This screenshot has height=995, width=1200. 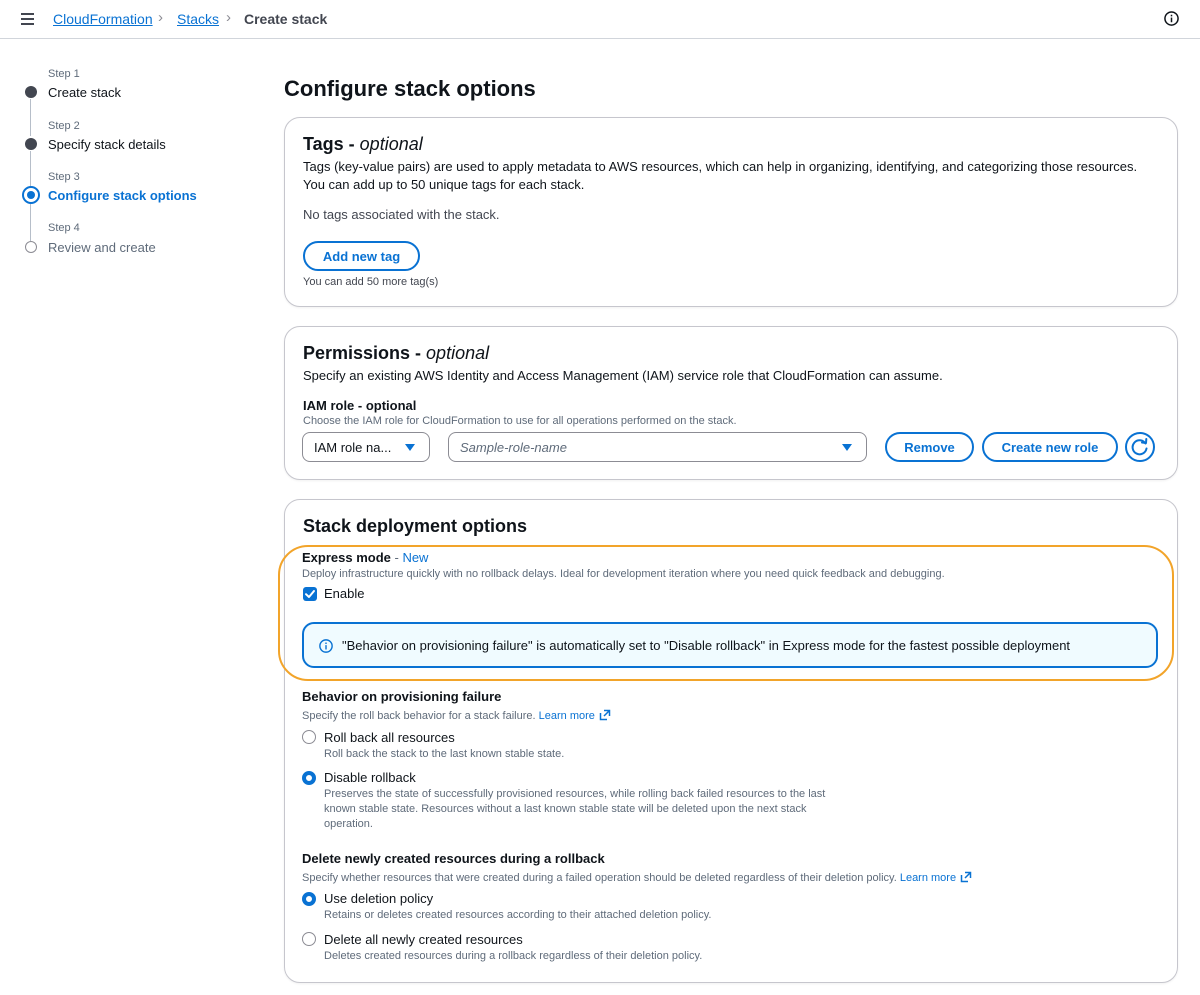 What do you see at coordinates (331, 144) in the screenshot?
I see `tags-title-text: Tags -` at bounding box center [331, 144].